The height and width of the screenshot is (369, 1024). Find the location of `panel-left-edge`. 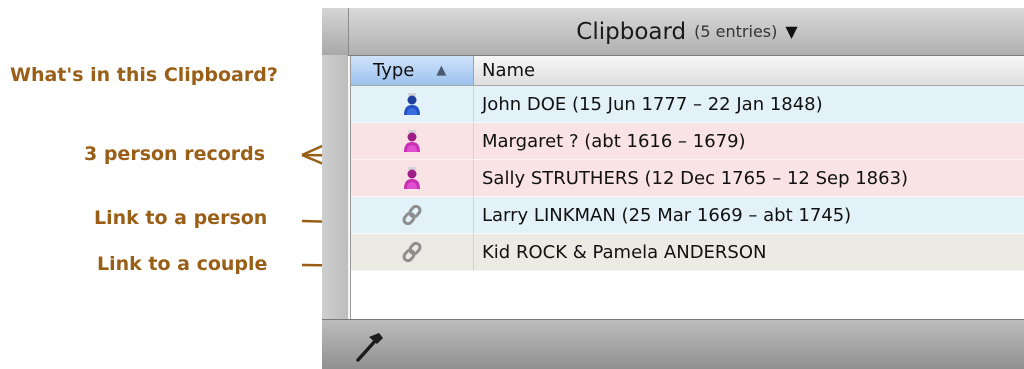

panel-left-edge is located at coordinates (335, 187).